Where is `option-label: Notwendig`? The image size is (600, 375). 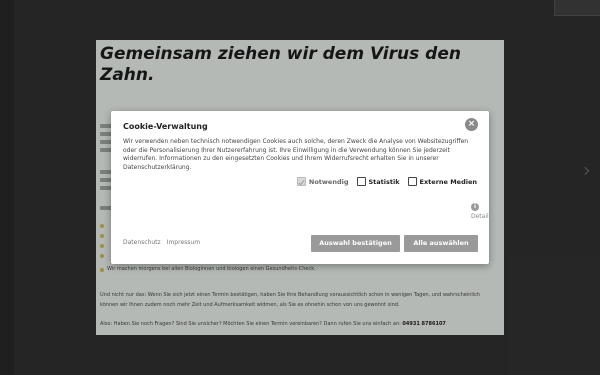
option-label: Notwendig is located at coordinates (328, 181).